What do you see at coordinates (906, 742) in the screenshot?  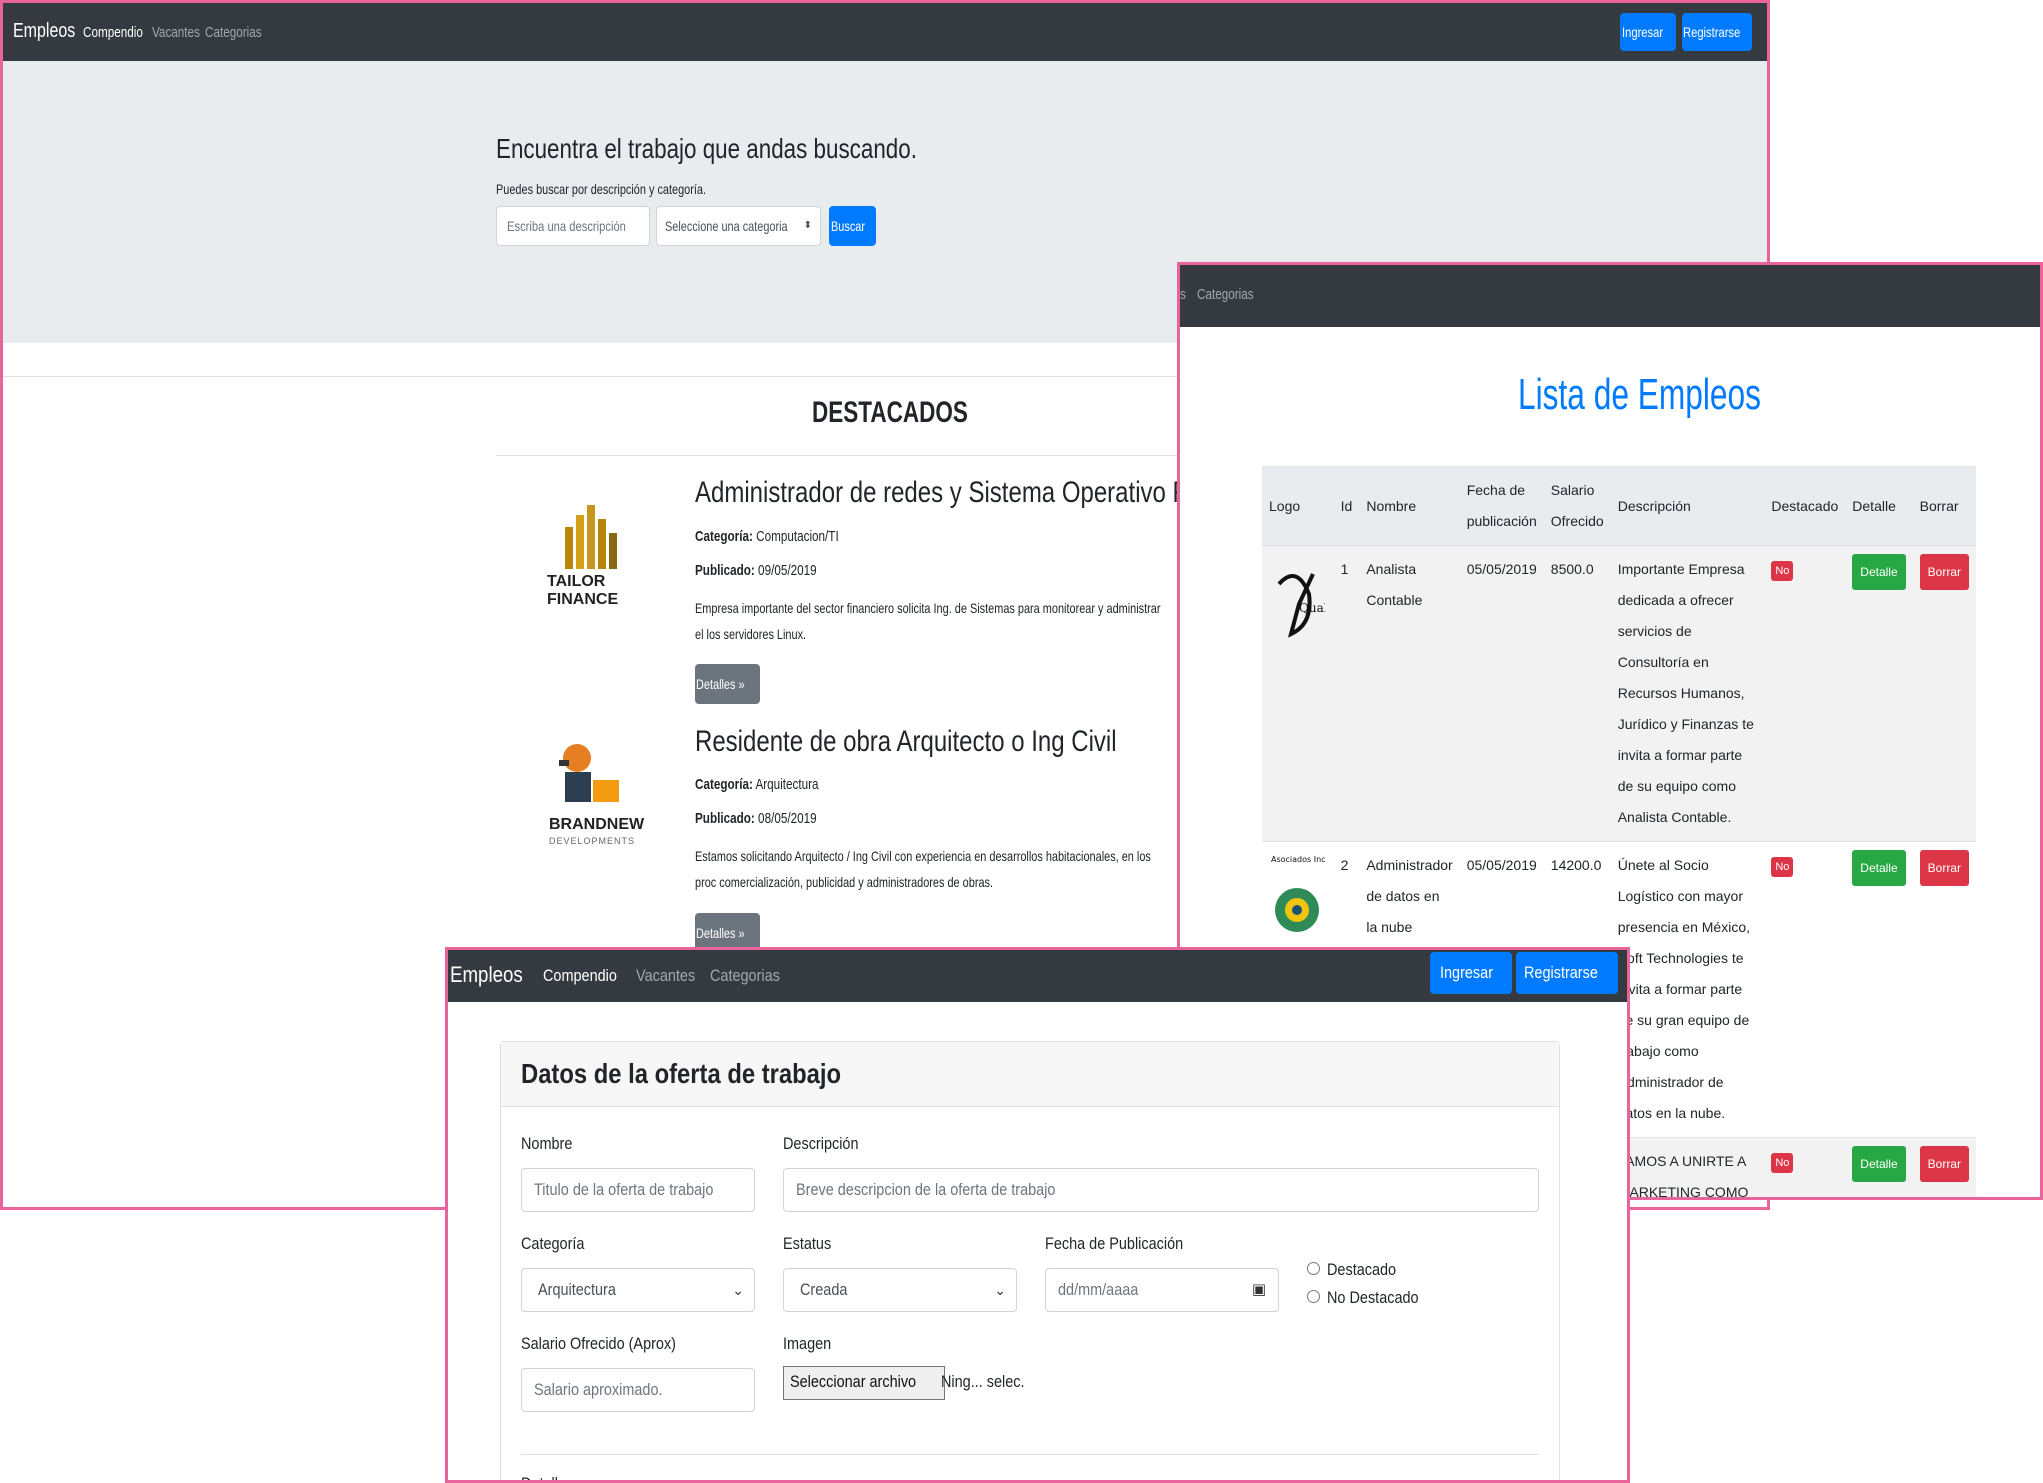 I see `job-title-2: Residente de obra Arquitecto o Ing Civil` at bounding box center [906, 742].